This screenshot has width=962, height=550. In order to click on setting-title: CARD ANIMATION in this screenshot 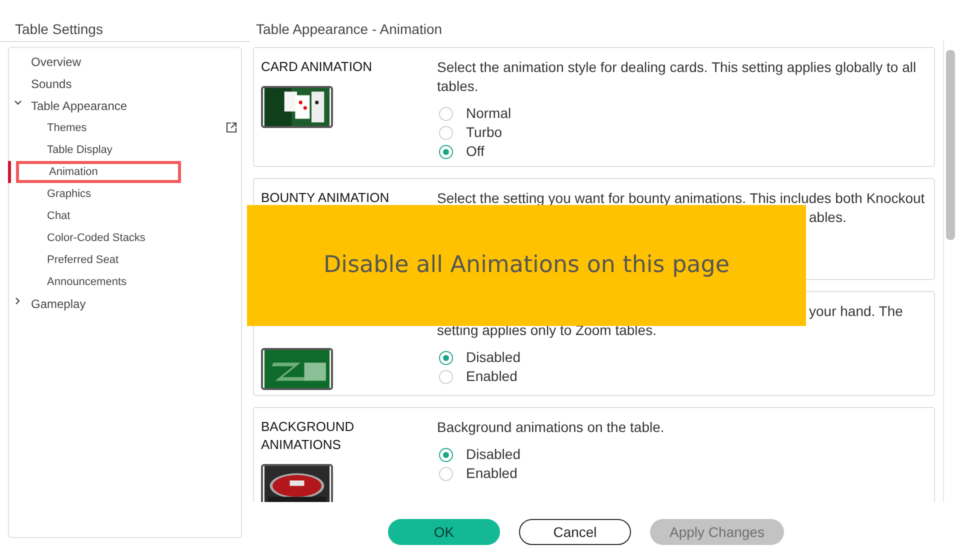, I will do `click(317, 67)`.